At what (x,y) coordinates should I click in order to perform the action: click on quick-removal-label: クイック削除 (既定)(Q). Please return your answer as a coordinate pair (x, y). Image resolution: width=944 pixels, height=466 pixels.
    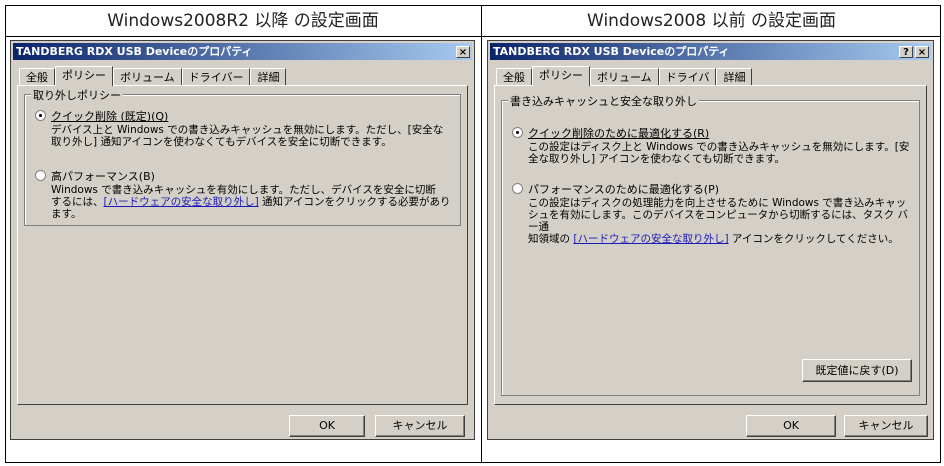
    Looking at the image, I should click on (109, 116).